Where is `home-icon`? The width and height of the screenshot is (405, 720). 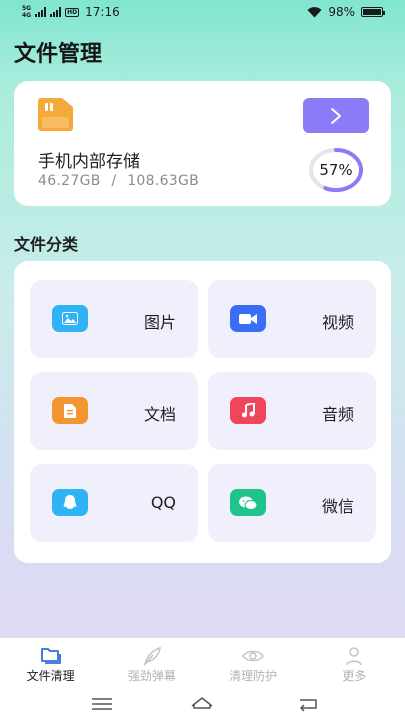
home-icon is located at coordinates (202, 704).